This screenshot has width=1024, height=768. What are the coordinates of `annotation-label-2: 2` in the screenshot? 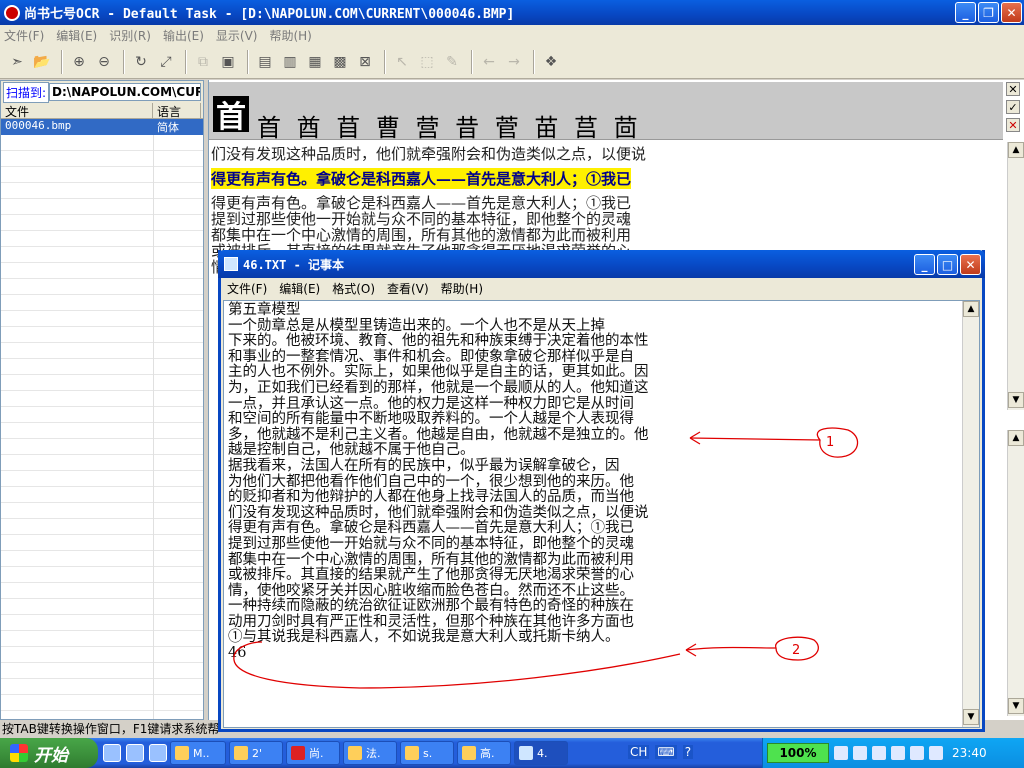 It's located at (796, 650).